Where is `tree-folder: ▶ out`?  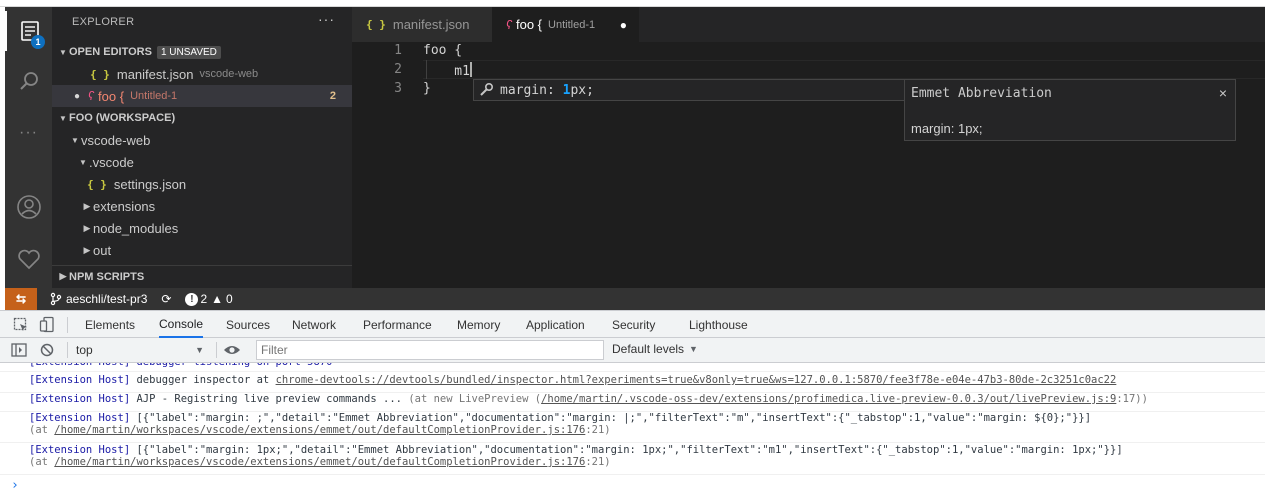 tree-folder: ▶ out is located at coordinates (202, 250).